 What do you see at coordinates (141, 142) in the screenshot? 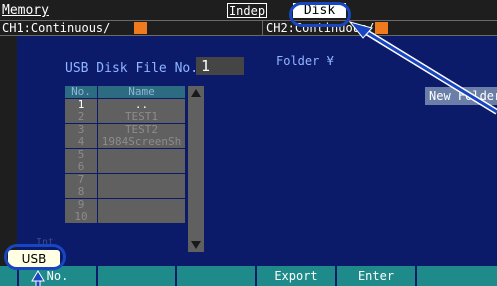
I see `row-name: 1984ScreenSh` at bounding box center [141, 142].